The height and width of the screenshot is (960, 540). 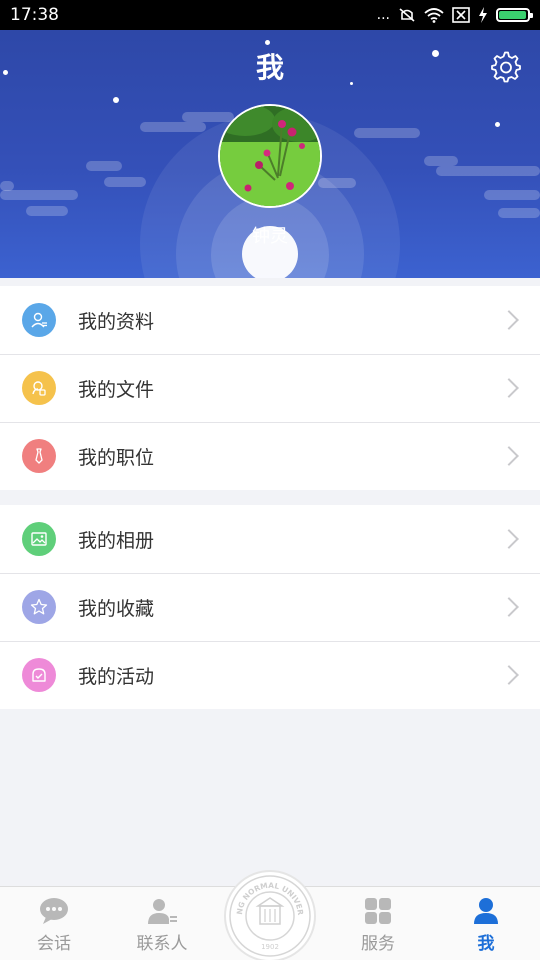 I want to click on tab-label: 服务, so click(x=378, y=944).